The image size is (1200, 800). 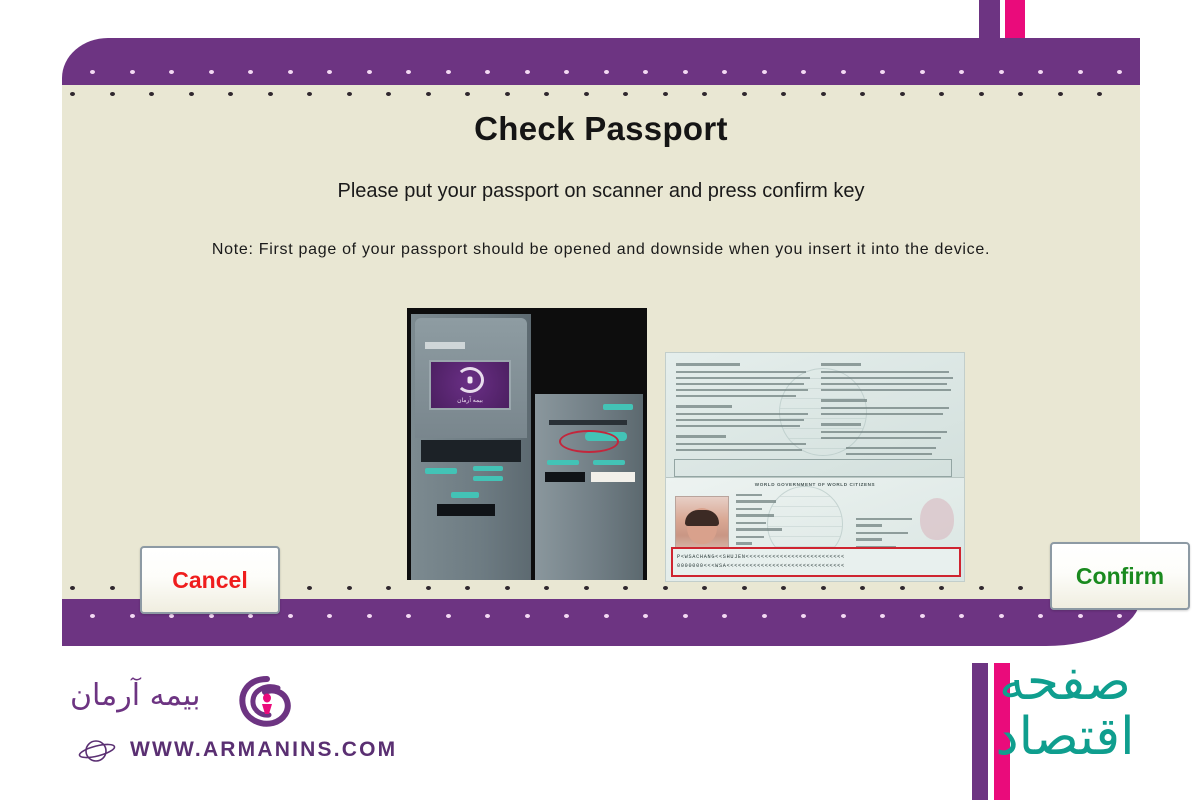 I want to click on header-band, so click(x=601, y=61).